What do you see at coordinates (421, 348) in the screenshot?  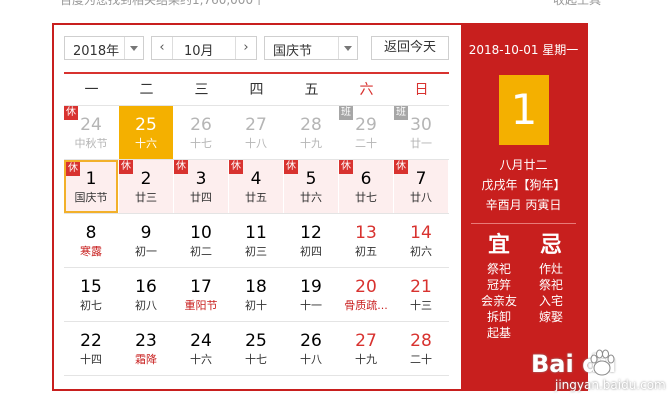 I see `calendar-day-cell: 28 二十` at bounding box center [421, 348].